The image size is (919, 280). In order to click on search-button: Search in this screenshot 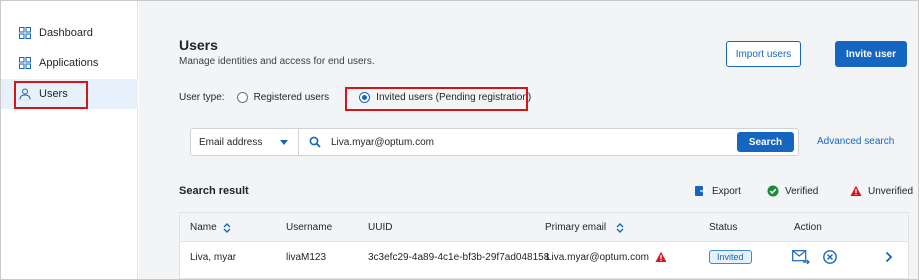, I will do `click(765, 142)`.